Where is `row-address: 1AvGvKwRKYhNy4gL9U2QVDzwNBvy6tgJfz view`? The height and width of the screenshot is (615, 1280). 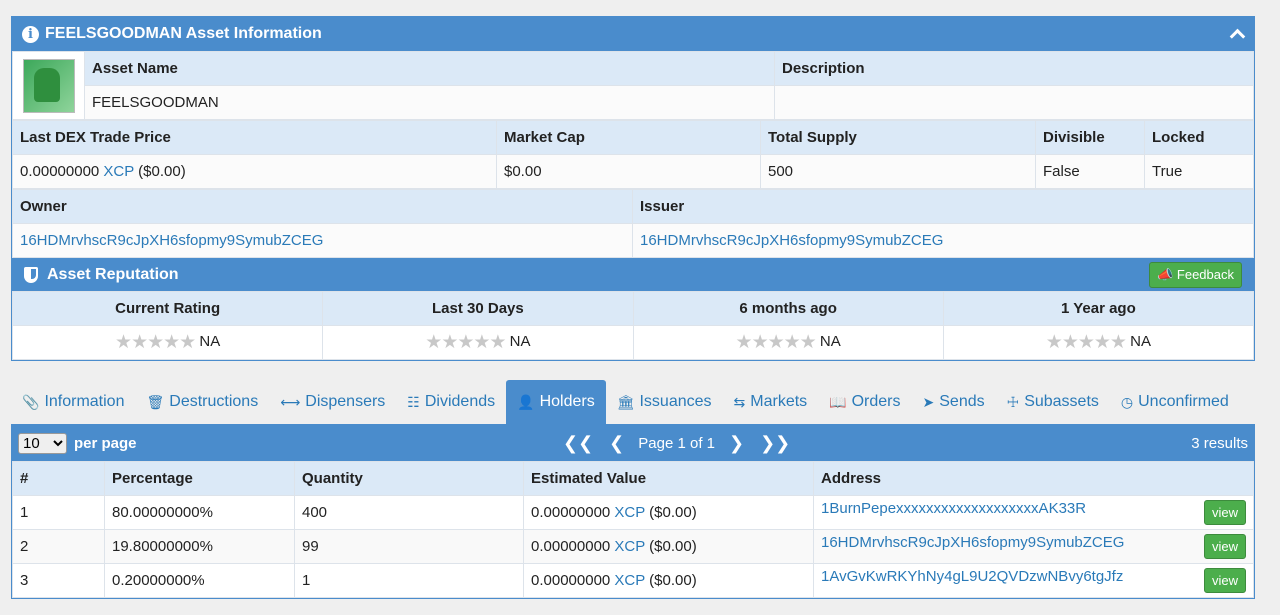
row-address: 1AvGvKwRKYhNy4gL9U2QVDzwNBvy6tgJfz view is located at coordinates (1033, 580).